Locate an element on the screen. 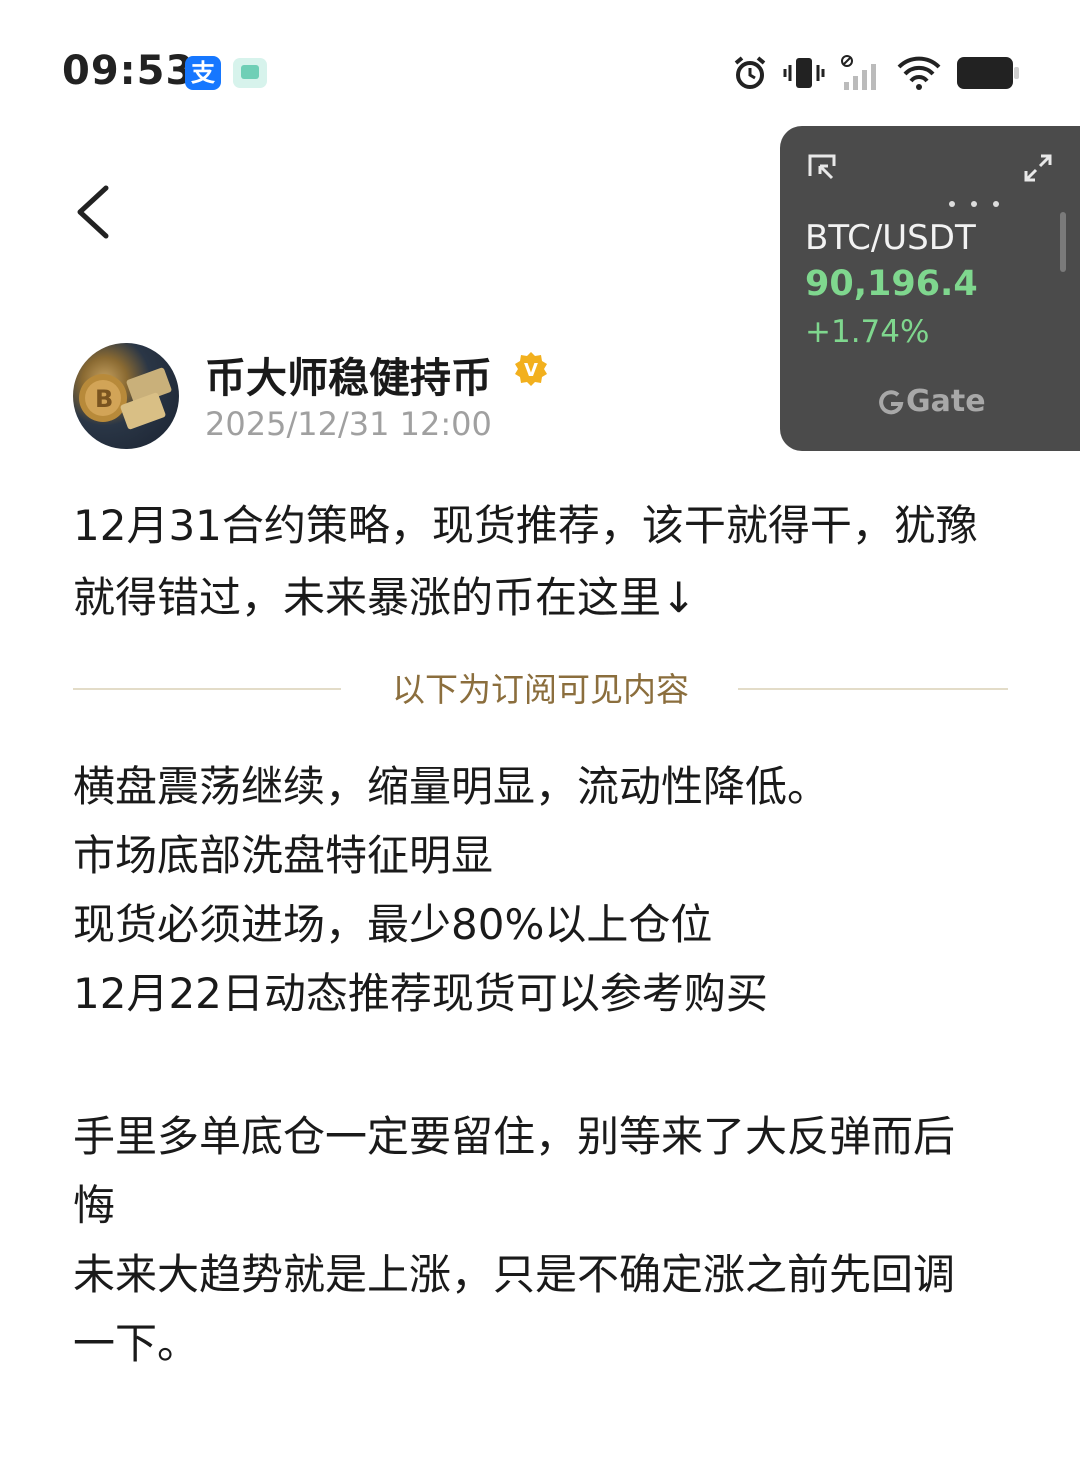 The width and height of the screenshot is (1080, 1460). gate-brand-text: Gate is located at coordinates (946, 401).